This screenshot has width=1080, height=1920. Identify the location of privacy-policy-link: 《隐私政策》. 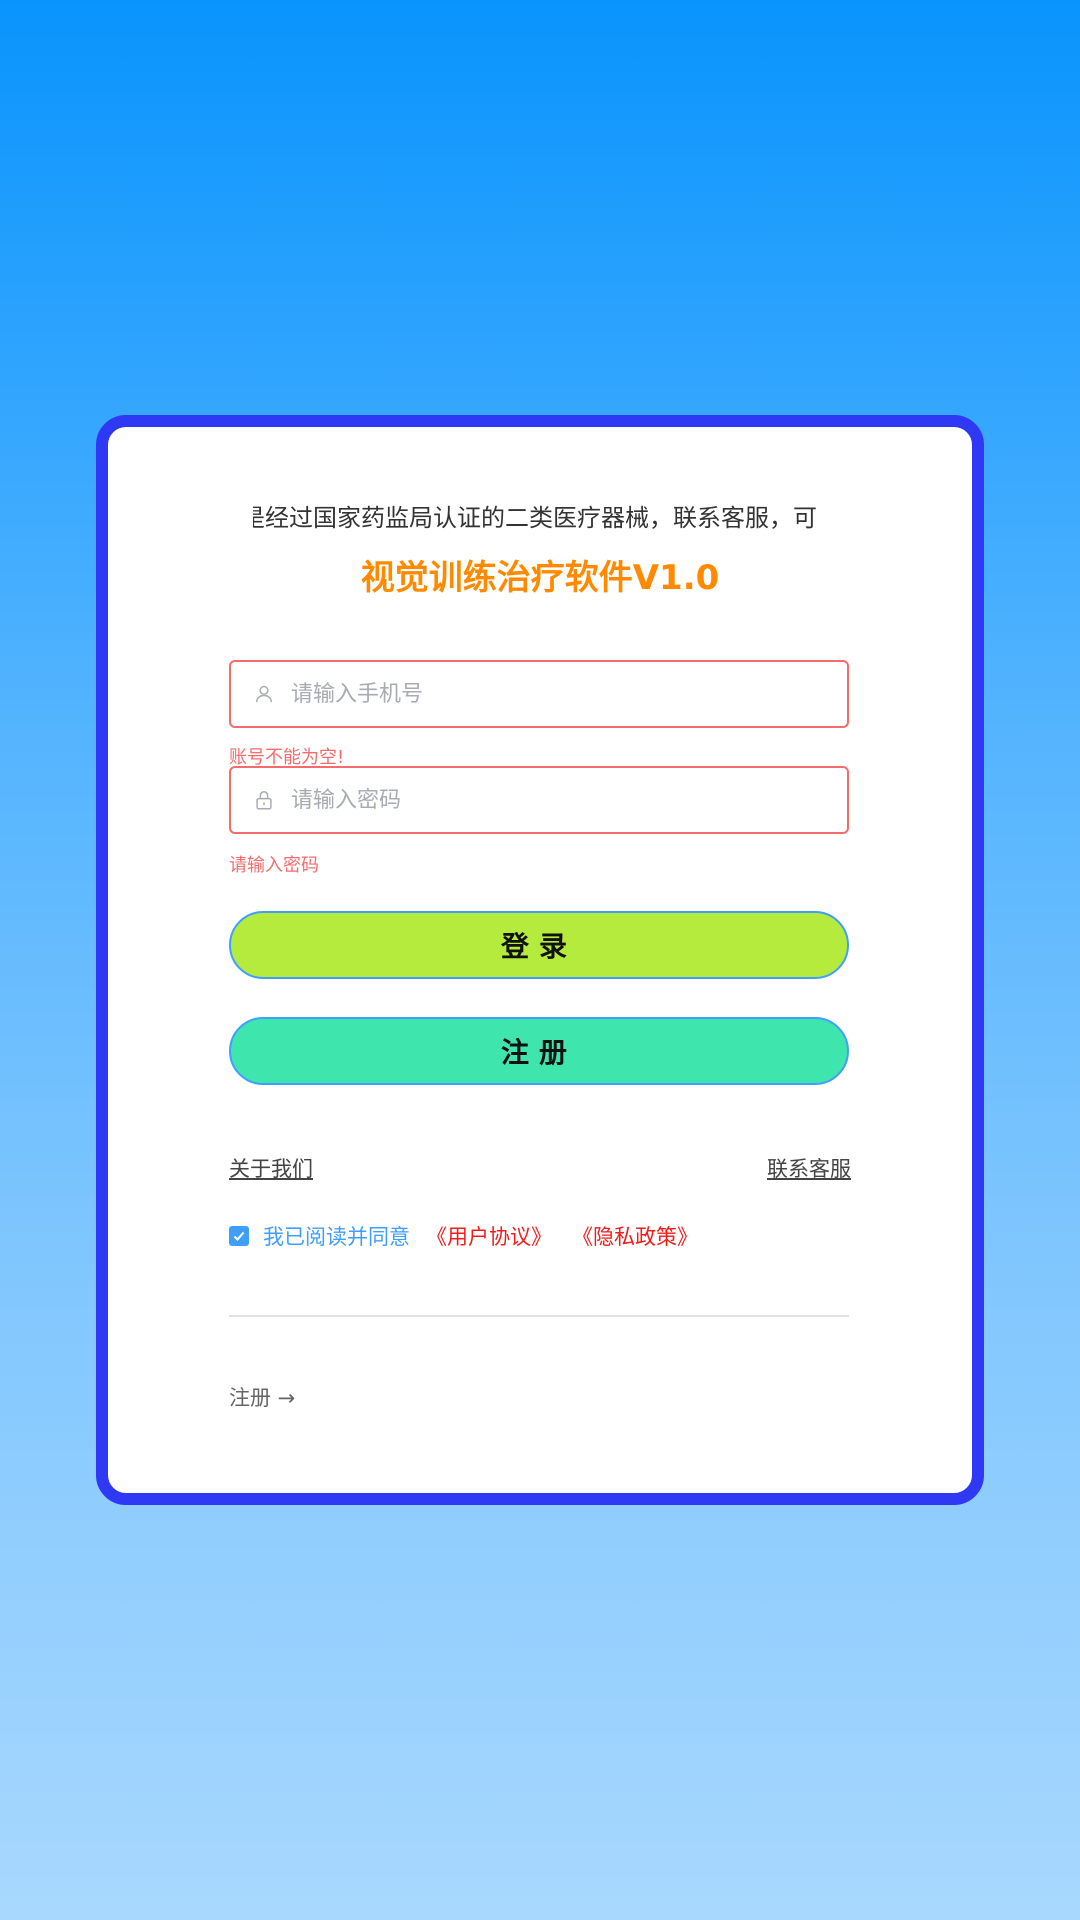
(635, 1236).